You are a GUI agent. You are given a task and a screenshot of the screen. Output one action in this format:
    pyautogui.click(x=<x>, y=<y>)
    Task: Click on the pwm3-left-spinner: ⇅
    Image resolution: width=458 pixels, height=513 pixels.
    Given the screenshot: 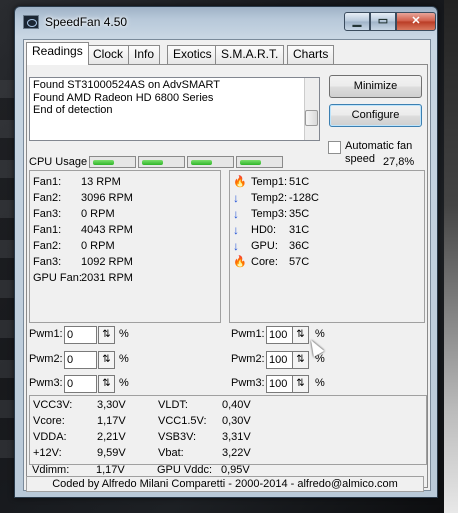 What is the action you would take?
    pyautogui.click(x=106, y=384)
    